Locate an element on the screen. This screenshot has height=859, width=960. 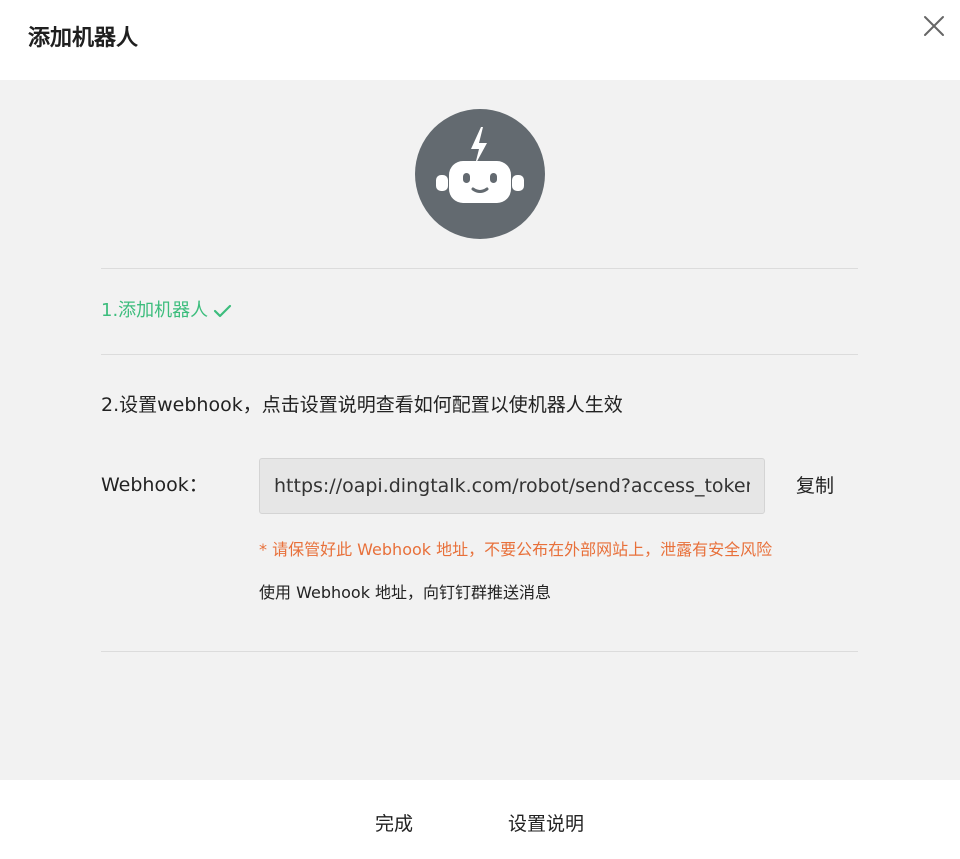
robot-icon is located at coordinates (480, 174).